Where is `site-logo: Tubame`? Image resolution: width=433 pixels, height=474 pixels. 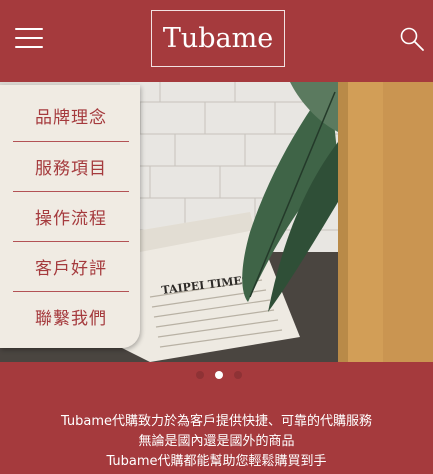 site-logo: Tubame is located at coordinates (218, 38).